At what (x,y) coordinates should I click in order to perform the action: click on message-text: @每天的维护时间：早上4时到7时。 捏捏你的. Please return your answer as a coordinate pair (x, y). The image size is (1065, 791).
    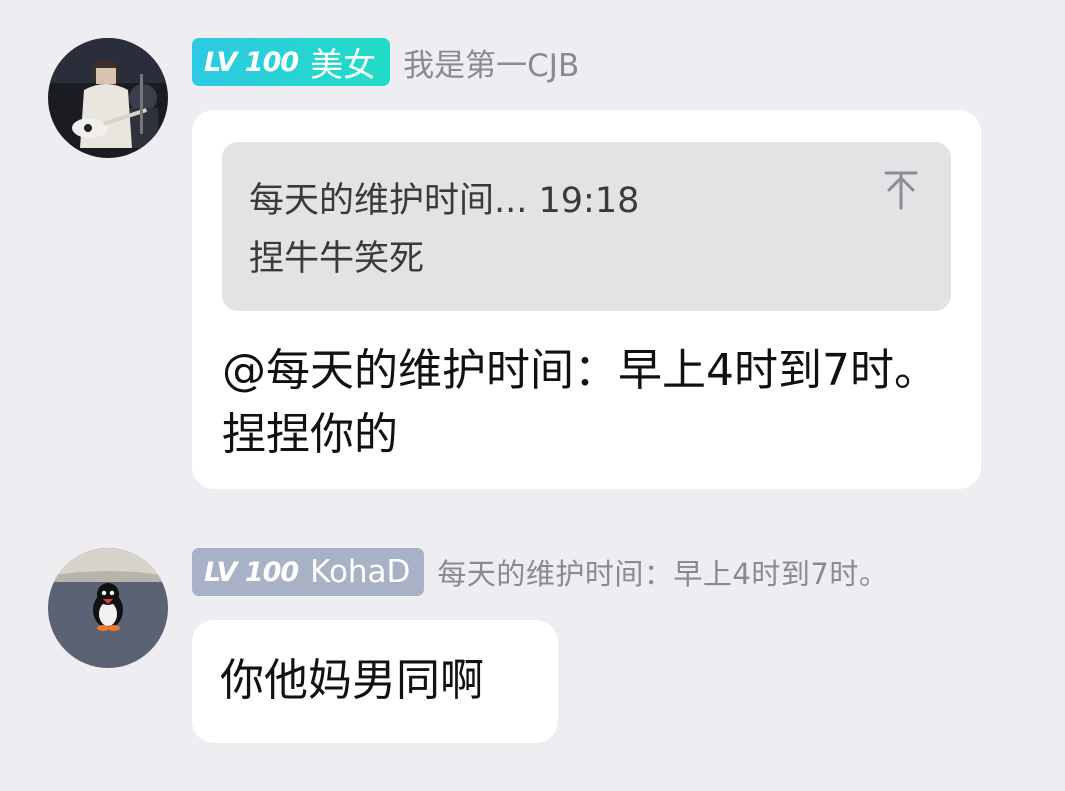
    Looking at the image, I should click on (580, 402).